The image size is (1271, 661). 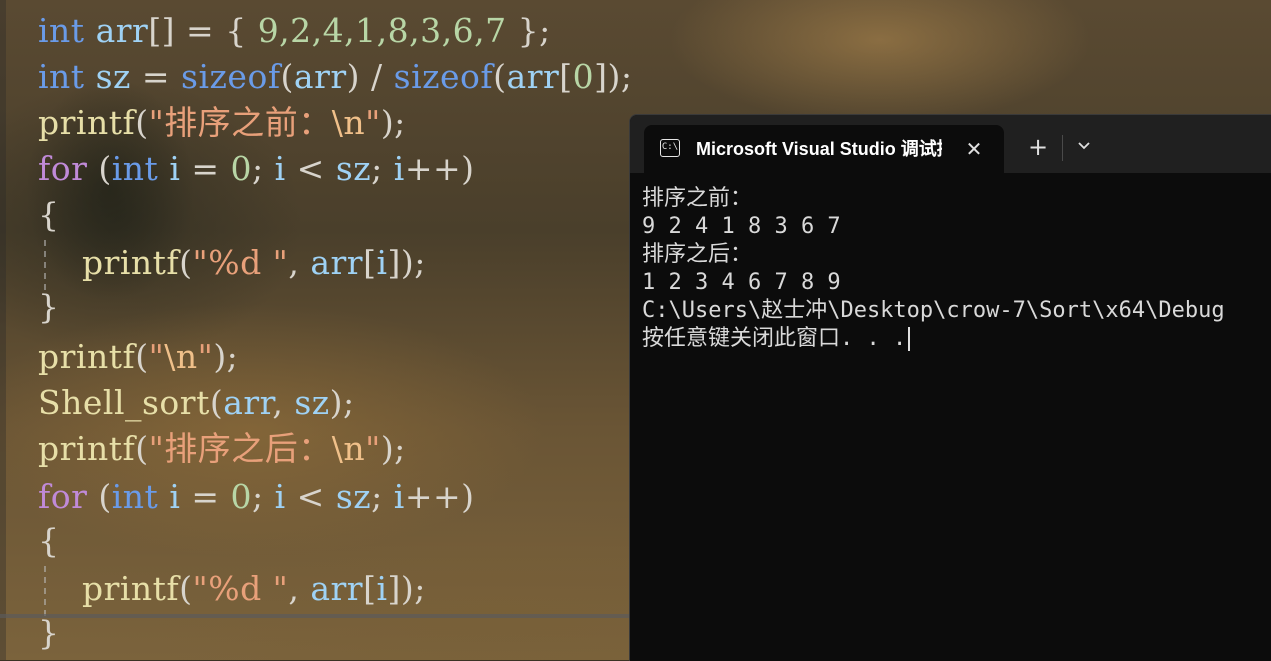 I want to click on terminal-prompt-line: 按任意键关闭此窗口. . ., so click(x=956, y=339).